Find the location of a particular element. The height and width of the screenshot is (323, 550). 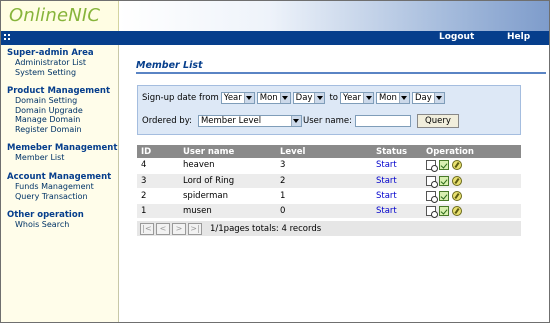

header-banner is located at coordinates (334, 16).